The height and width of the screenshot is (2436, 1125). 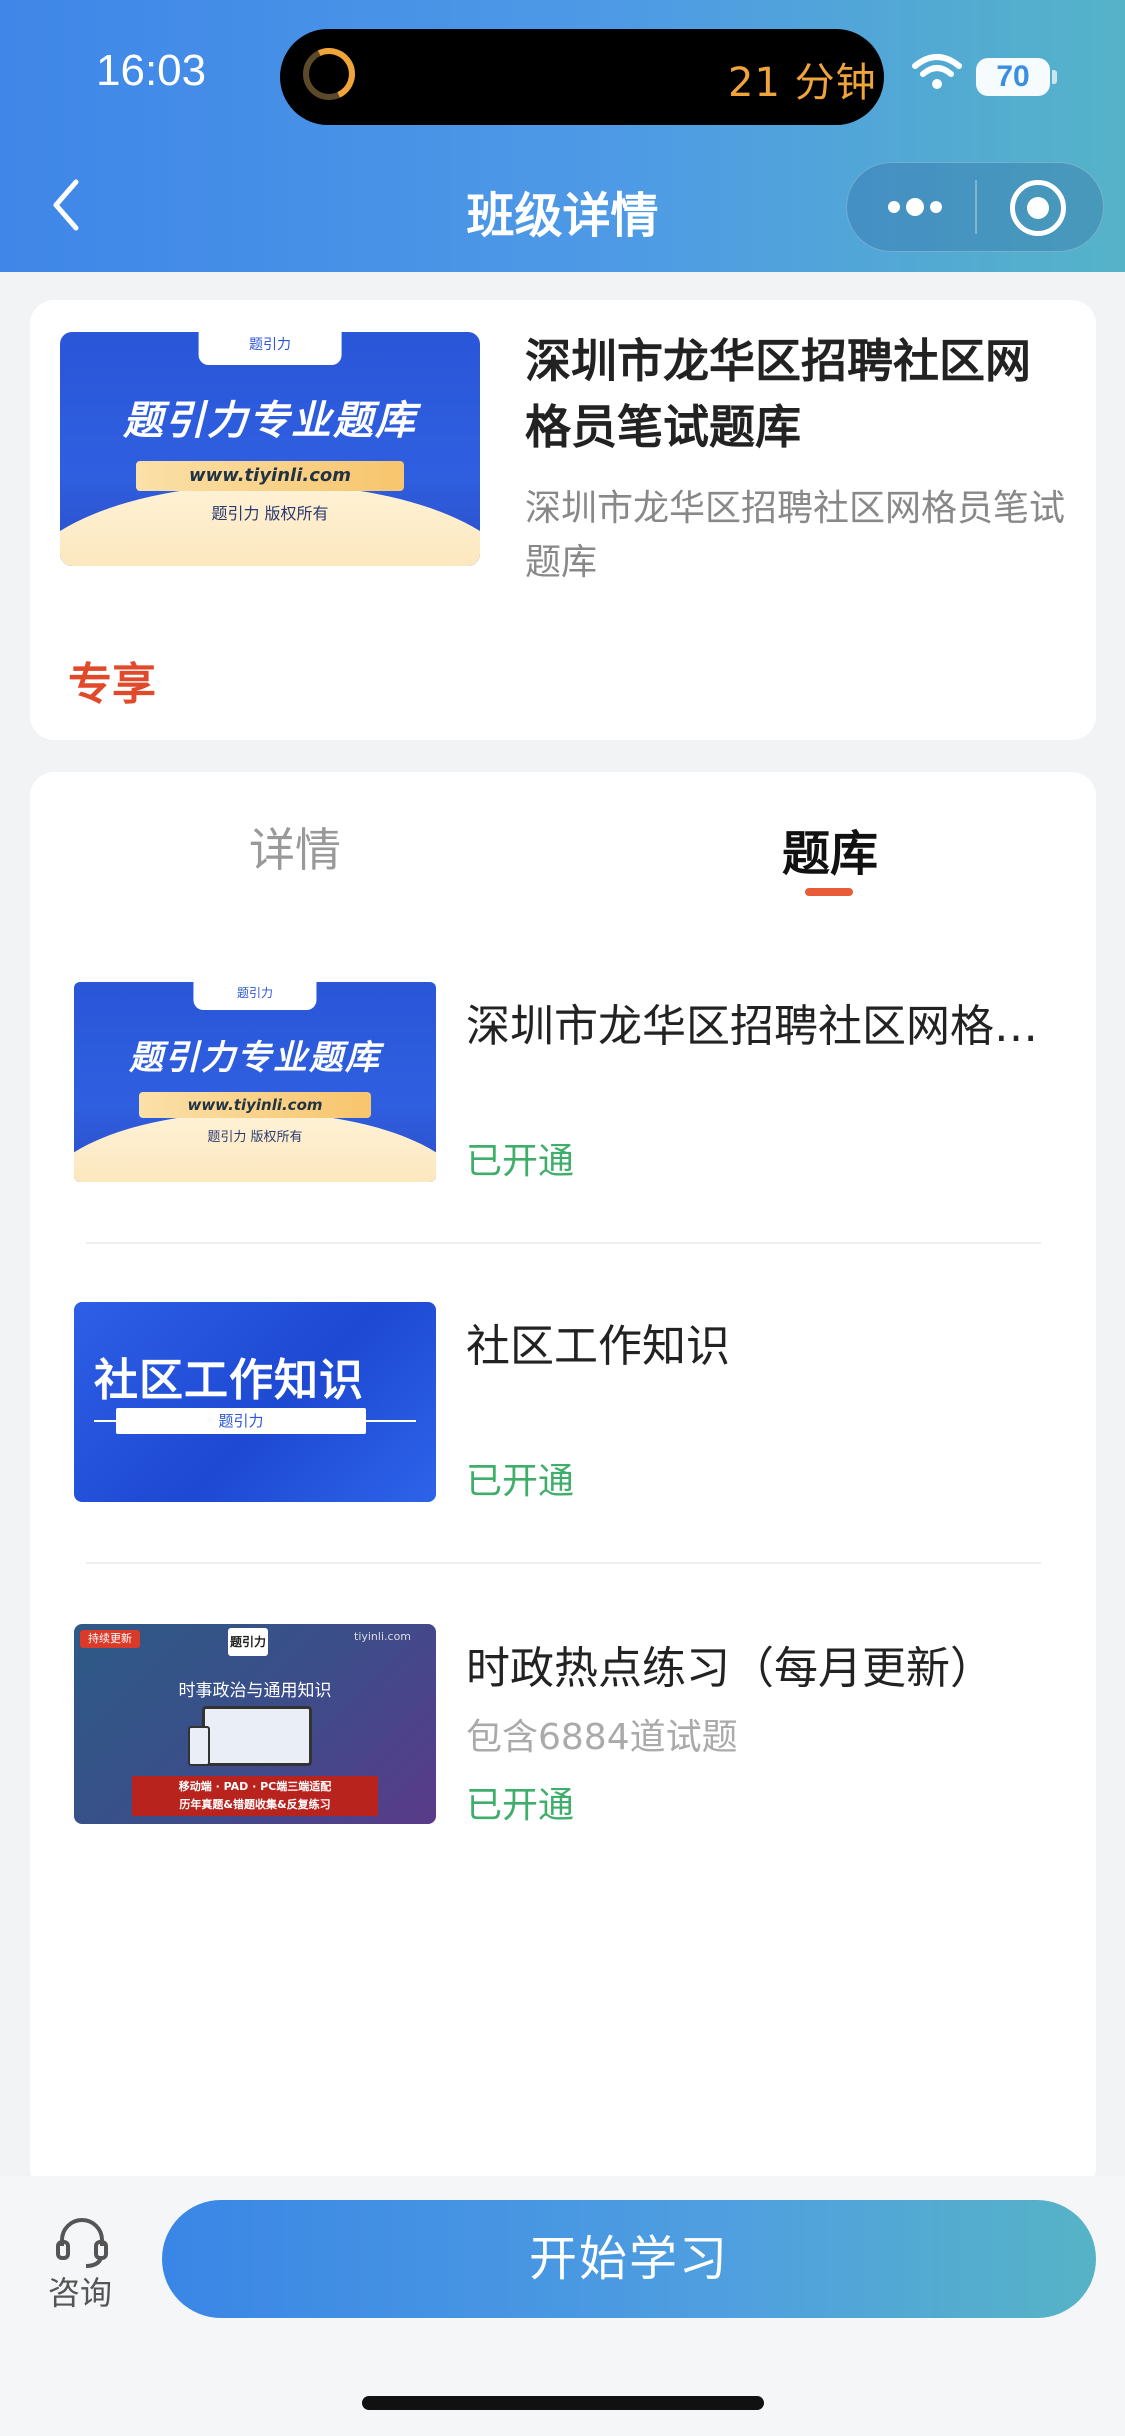 I want to click on cover-site: tiyinli.com, so click(x=383, y=1636).